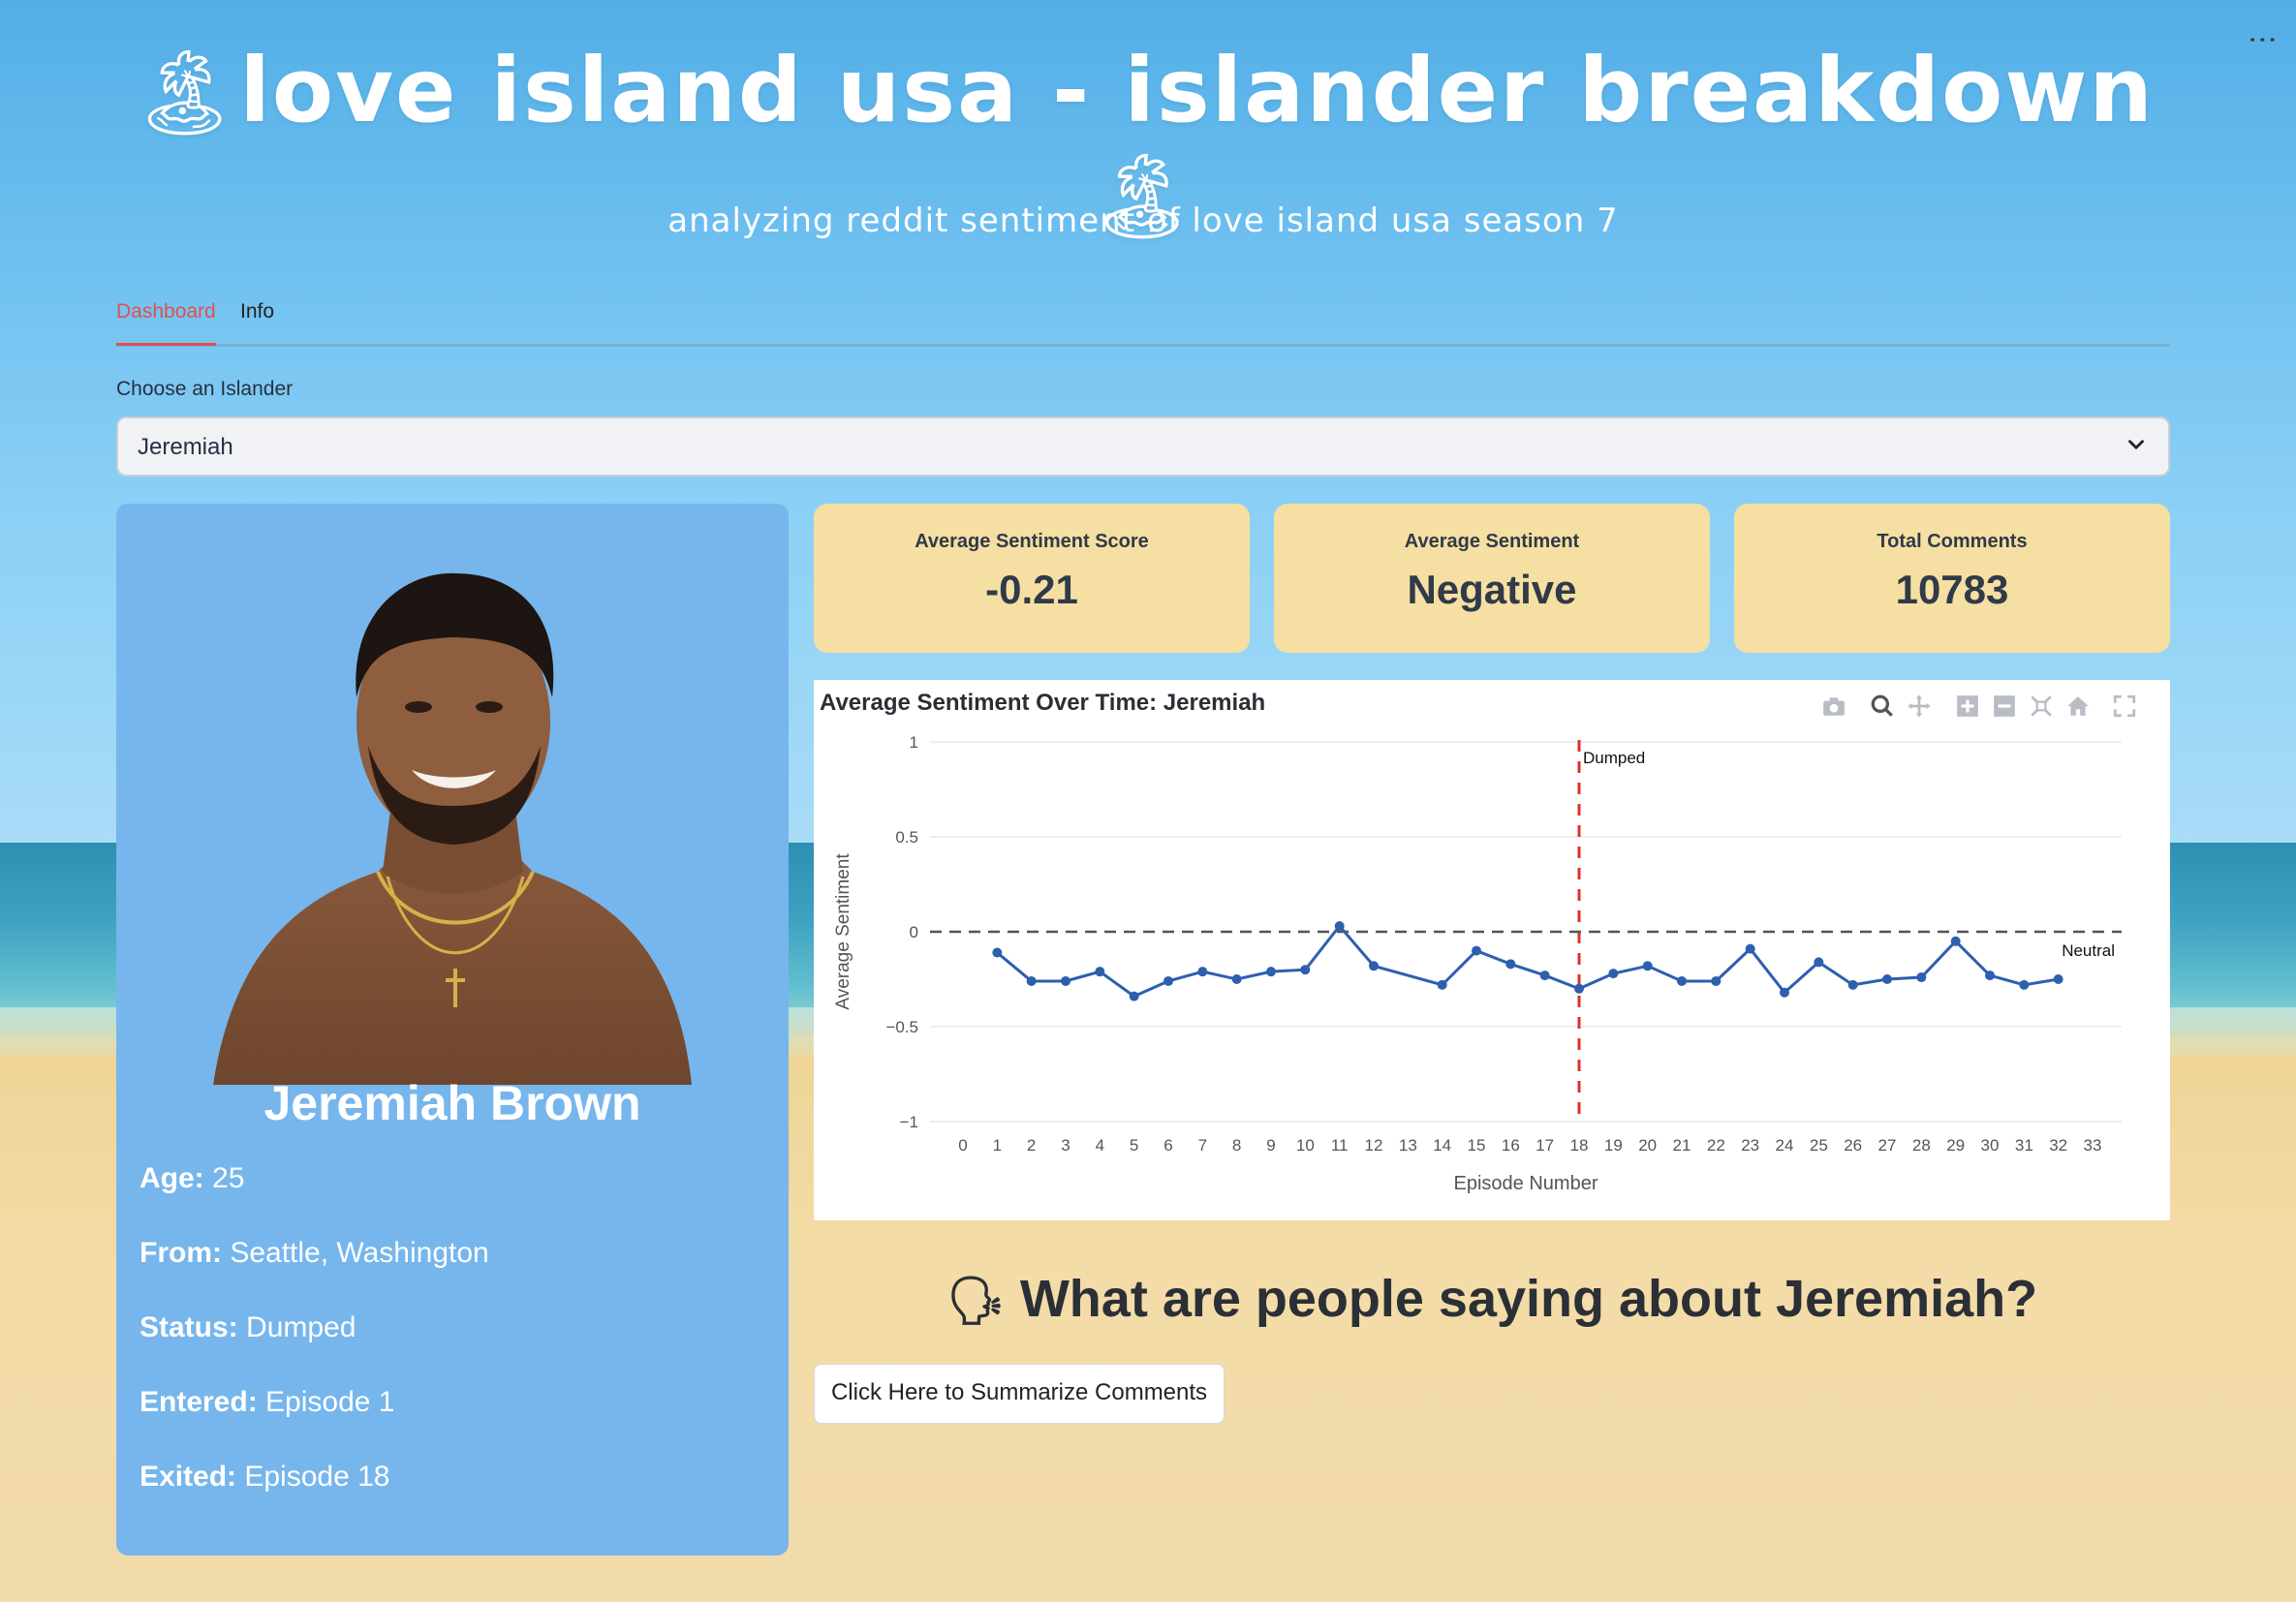 The image size is (2296, 1602). Describe the element at coordinates (1305, 1145) in the screenshot. I see `x-tick-label: 10` at that location.